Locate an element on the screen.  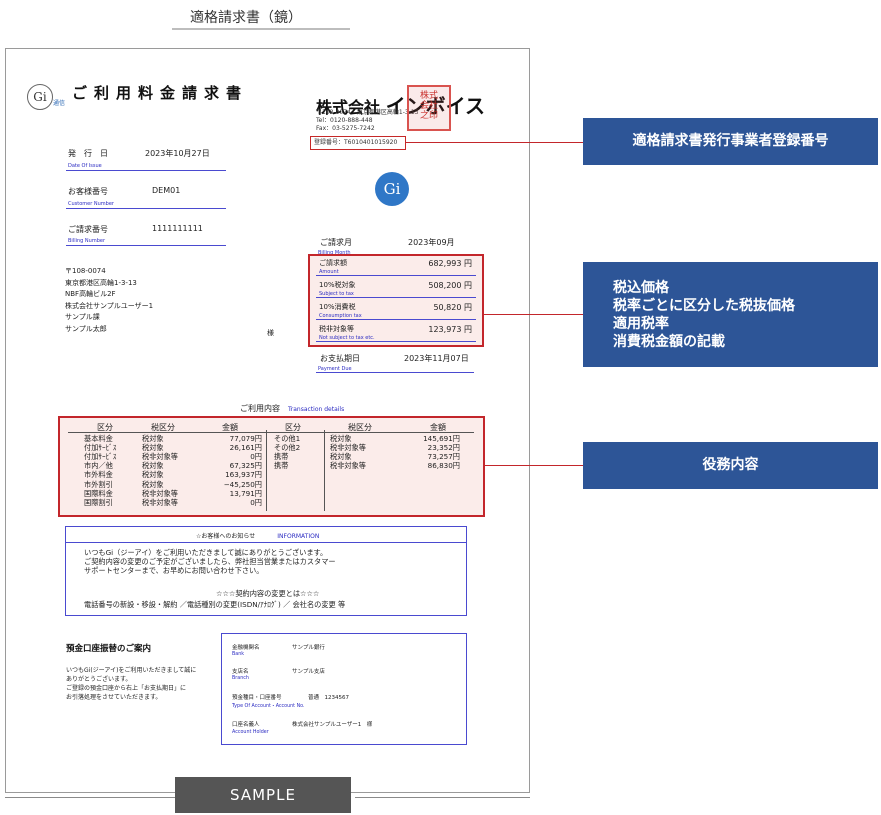
table-row: 基本料金 税対象 77,079円 is located at coordinates (184, 438).